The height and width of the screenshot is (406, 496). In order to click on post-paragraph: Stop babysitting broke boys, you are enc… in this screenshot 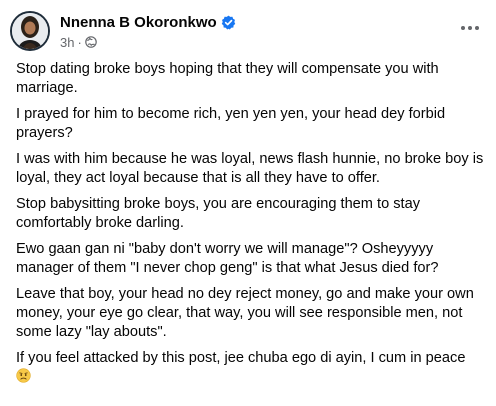, I will do `click(218, 213)`.